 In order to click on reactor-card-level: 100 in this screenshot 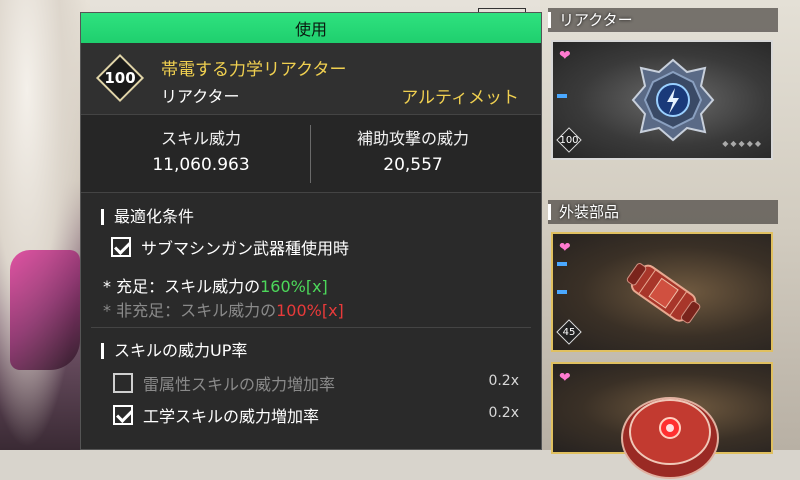, I will do `click(569, 140)`.